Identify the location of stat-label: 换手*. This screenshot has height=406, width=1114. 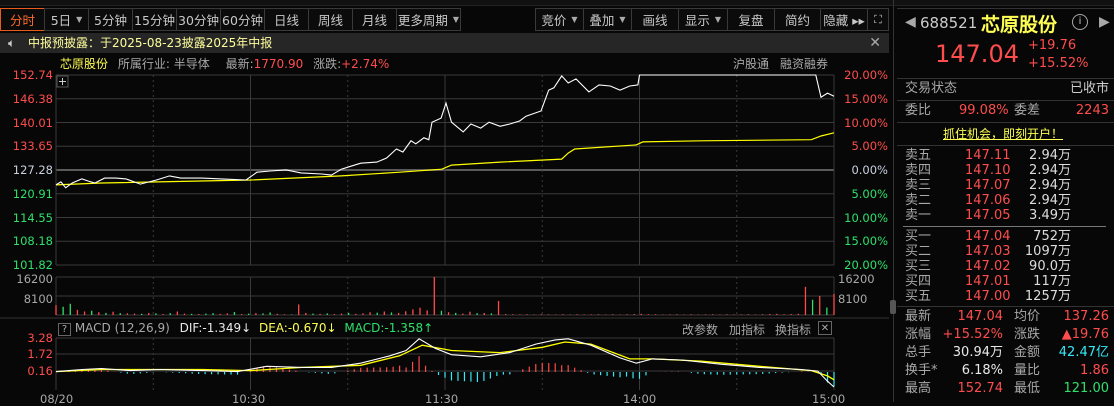
(921, 370).